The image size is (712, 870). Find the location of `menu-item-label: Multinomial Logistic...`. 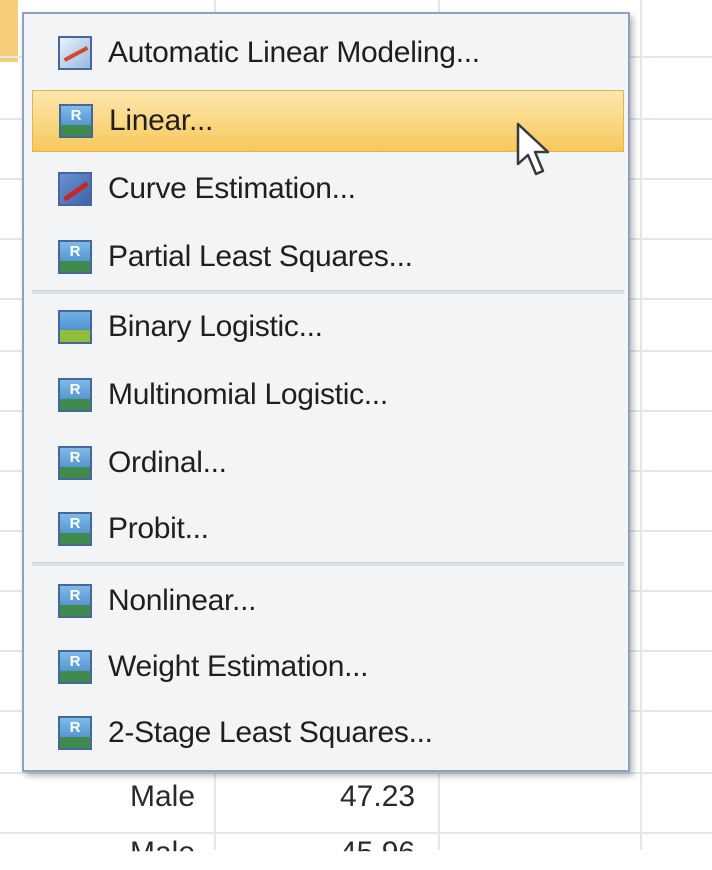

menu-item-label: Multinomial Logistic... is located at coordinates (248, 394).